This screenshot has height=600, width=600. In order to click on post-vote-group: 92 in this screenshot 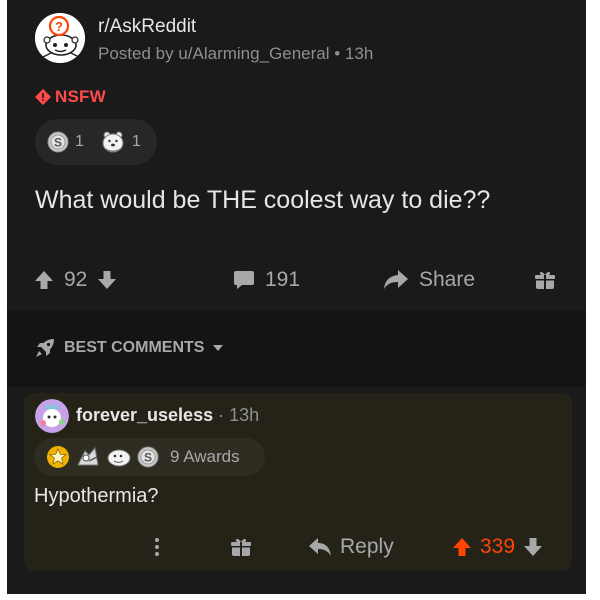, I will do `click(75, 280)`.